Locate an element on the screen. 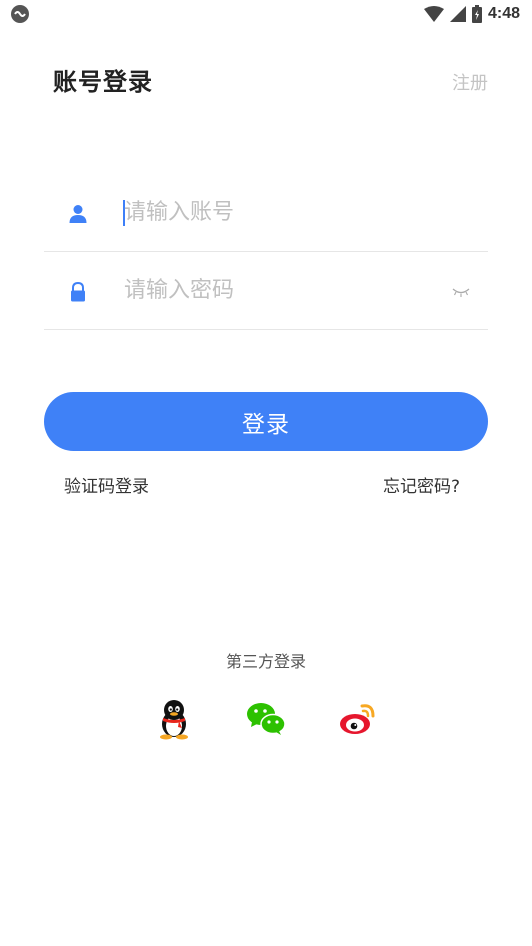 Image resolution: width=532 pixels, height=946 pixels. password-field: 请输入密码 is located at coordinates (266, 291).